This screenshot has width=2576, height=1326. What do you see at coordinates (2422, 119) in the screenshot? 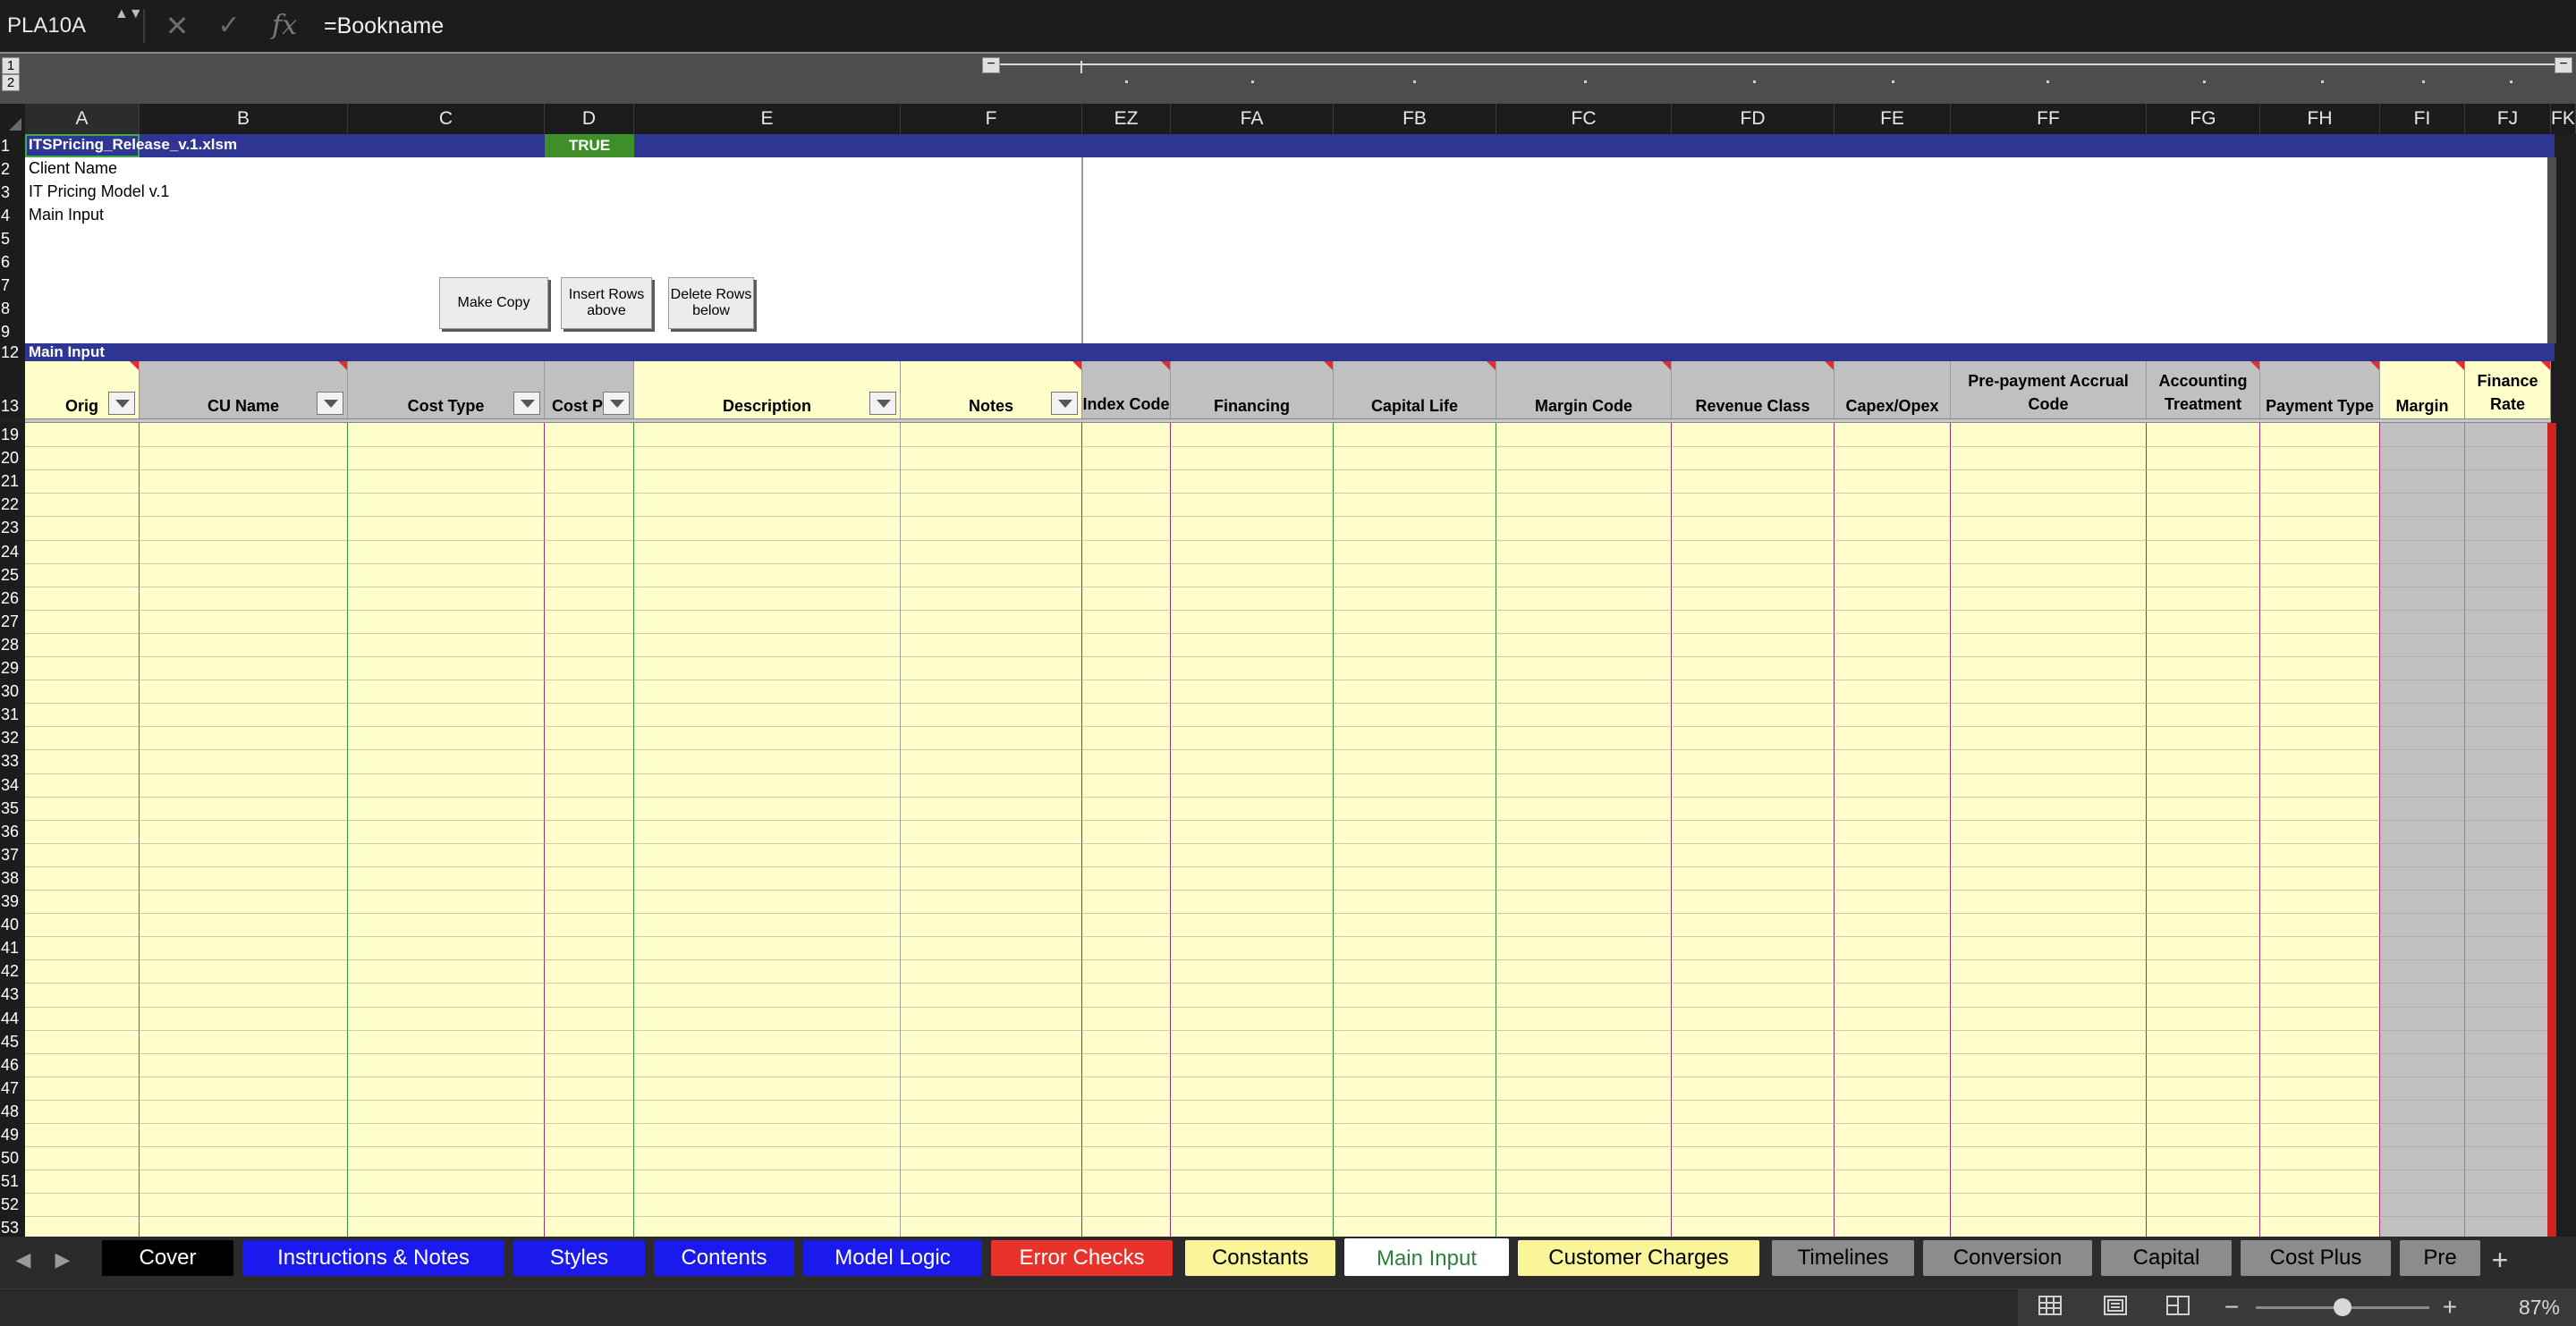
I see `column-header-FI: FI` at bounding box center [2422, 119].